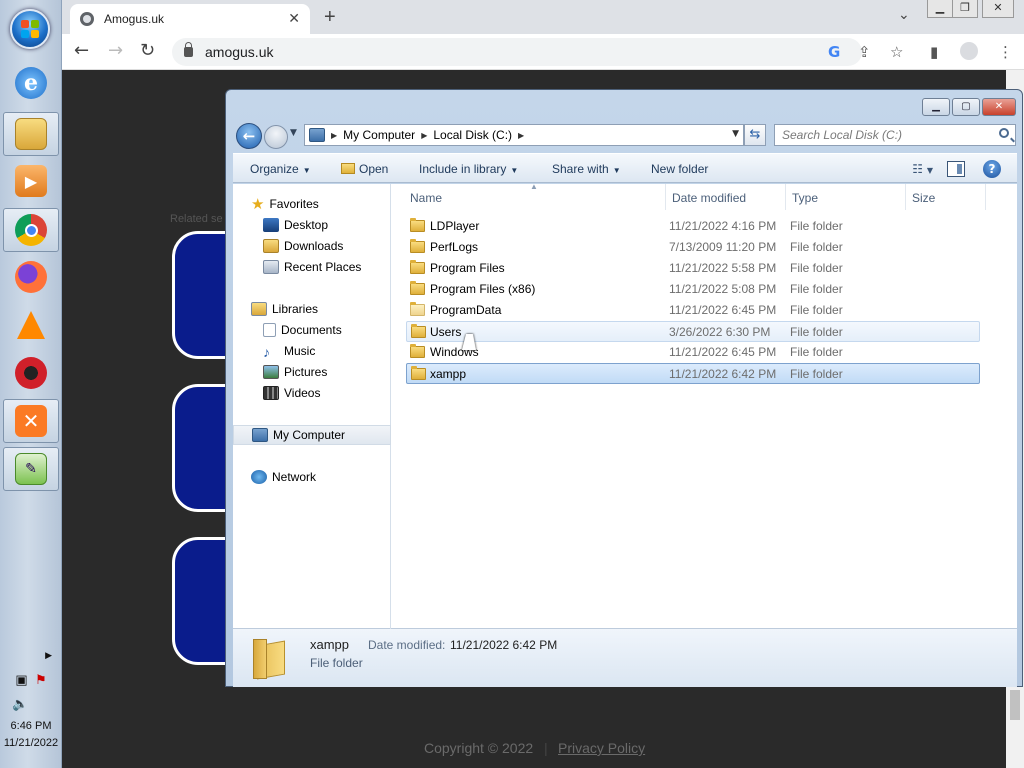 This screenshot has width=1024, height=768. I want to click on taskbar-internet-explorer: e, so click(31, 83).